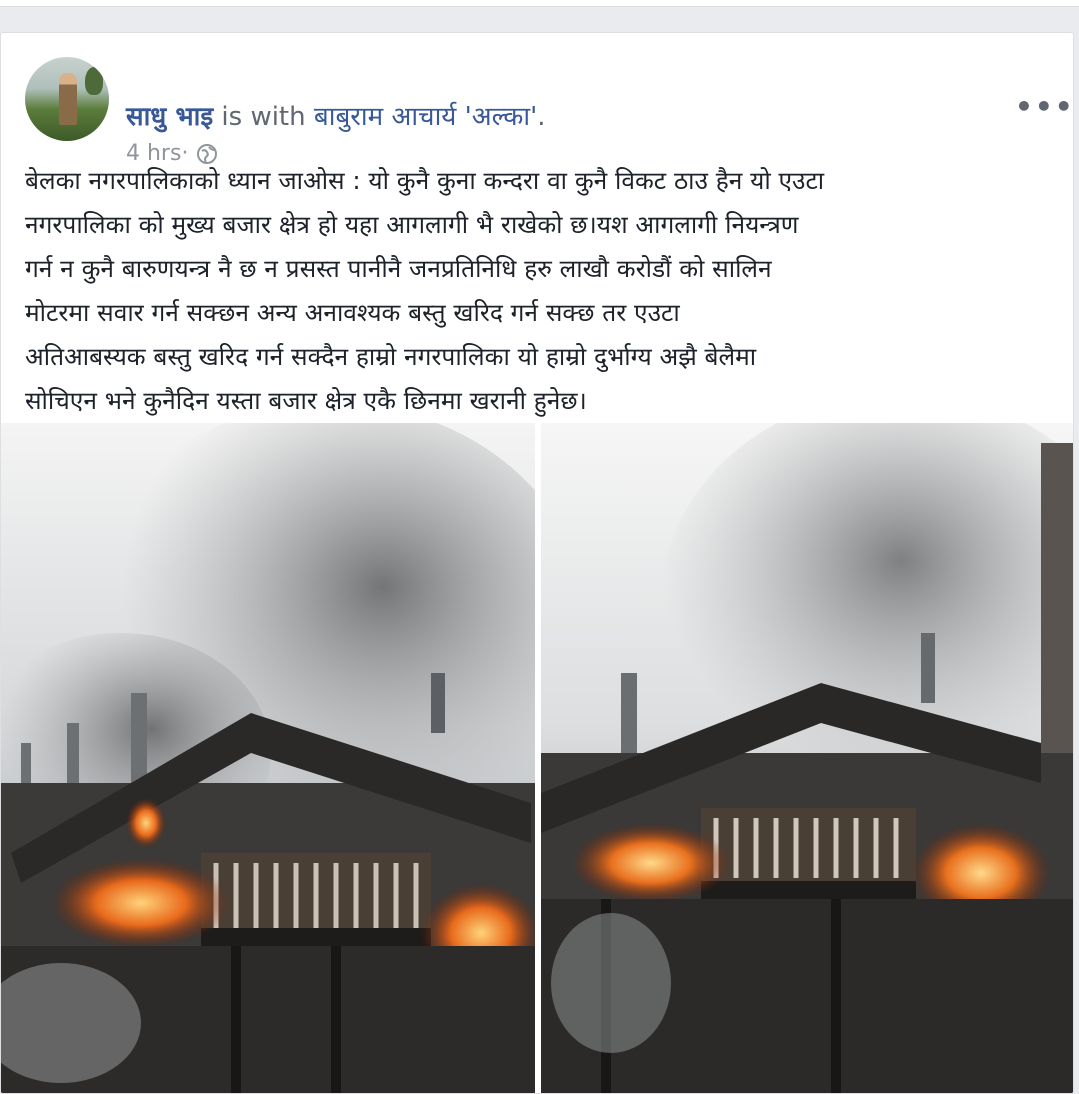  What do you see at coordinates (425, 117) in the screenshot?
I see `tagged-user-link: बाबुराम आचार्य 'अल्का'` at bounding box center [425, 117].